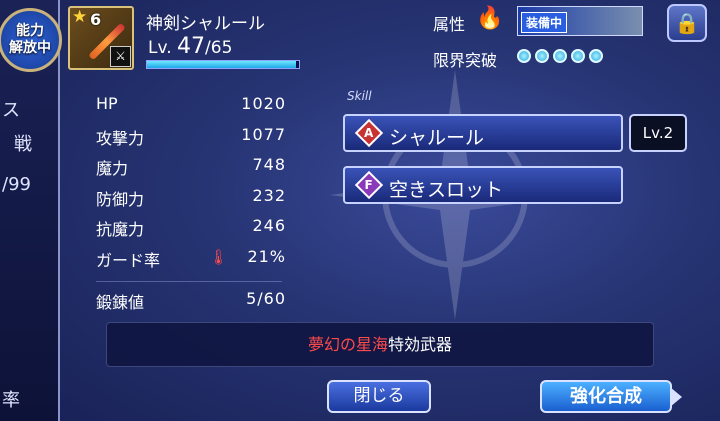  What do you see at coordinates (30, 31) in the screenshot?
I see `badge-line1: 能力` at bounding box center [30, 31].